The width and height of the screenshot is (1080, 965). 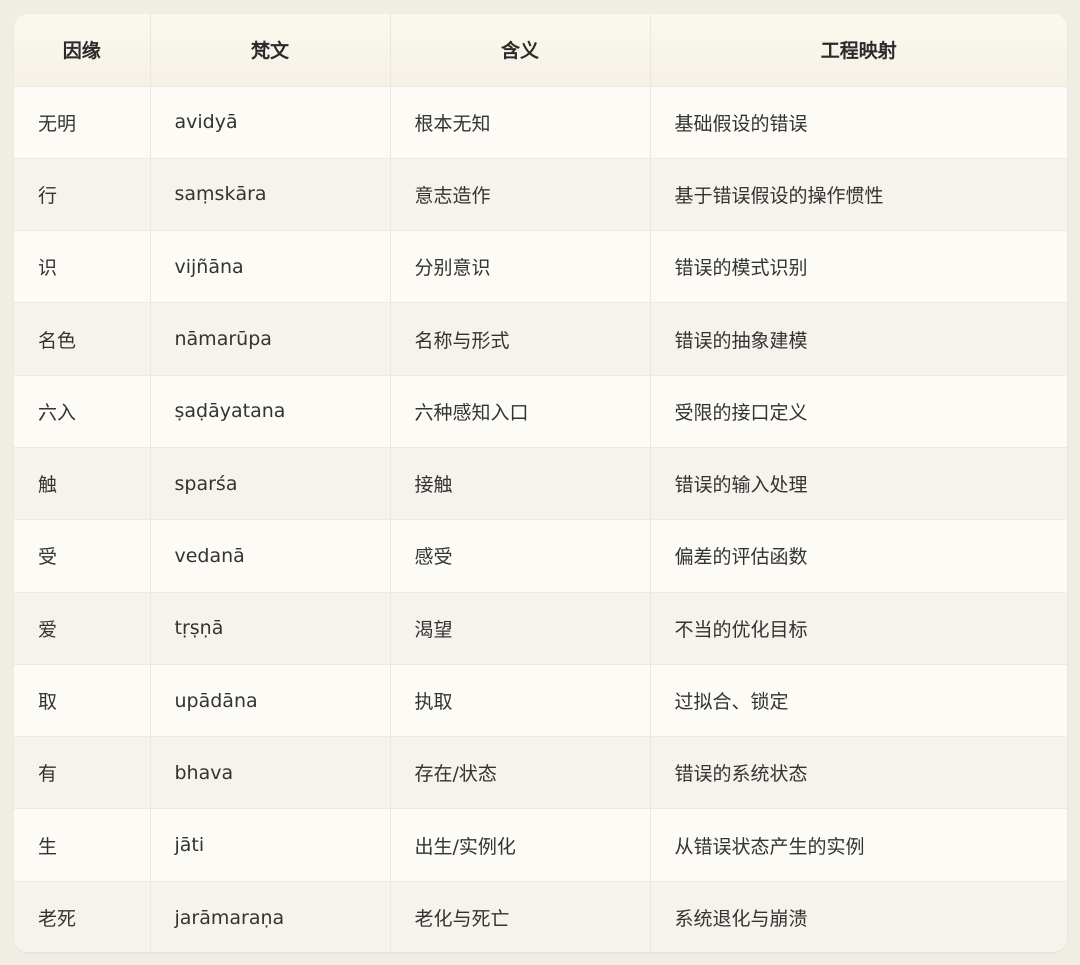 I want to click on cell-nidana: 识, so click(x=82, y=267).